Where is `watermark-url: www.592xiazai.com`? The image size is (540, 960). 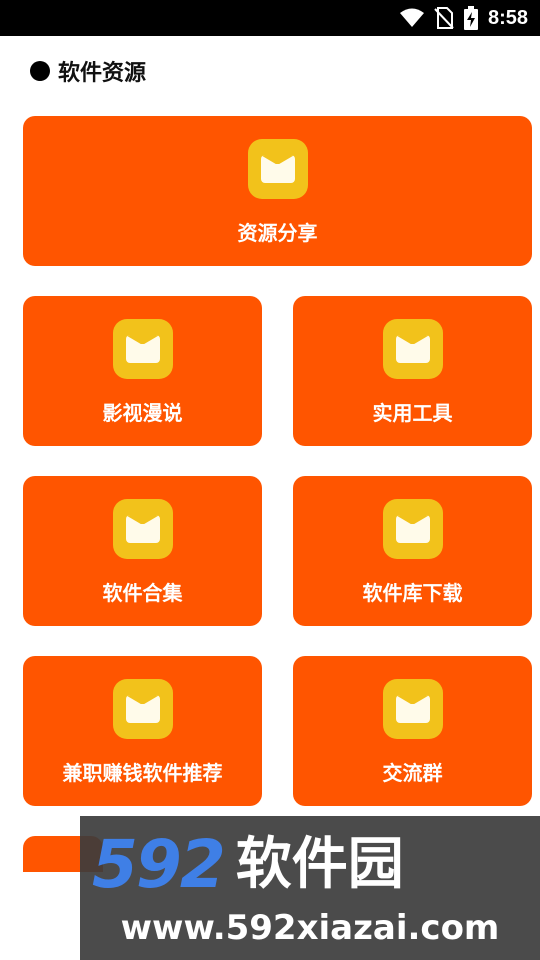
watermark-url: www.592xiazai.com is located at coordinates (310, 928).